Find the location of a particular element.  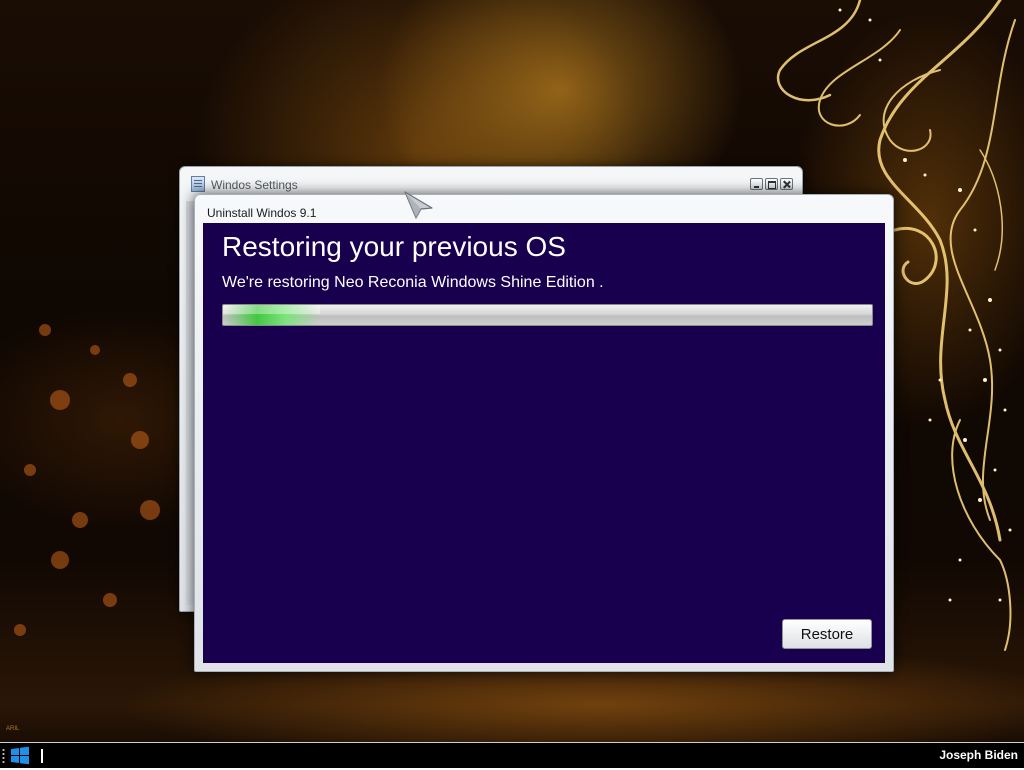

start-button is located at coordinates (20, 755).